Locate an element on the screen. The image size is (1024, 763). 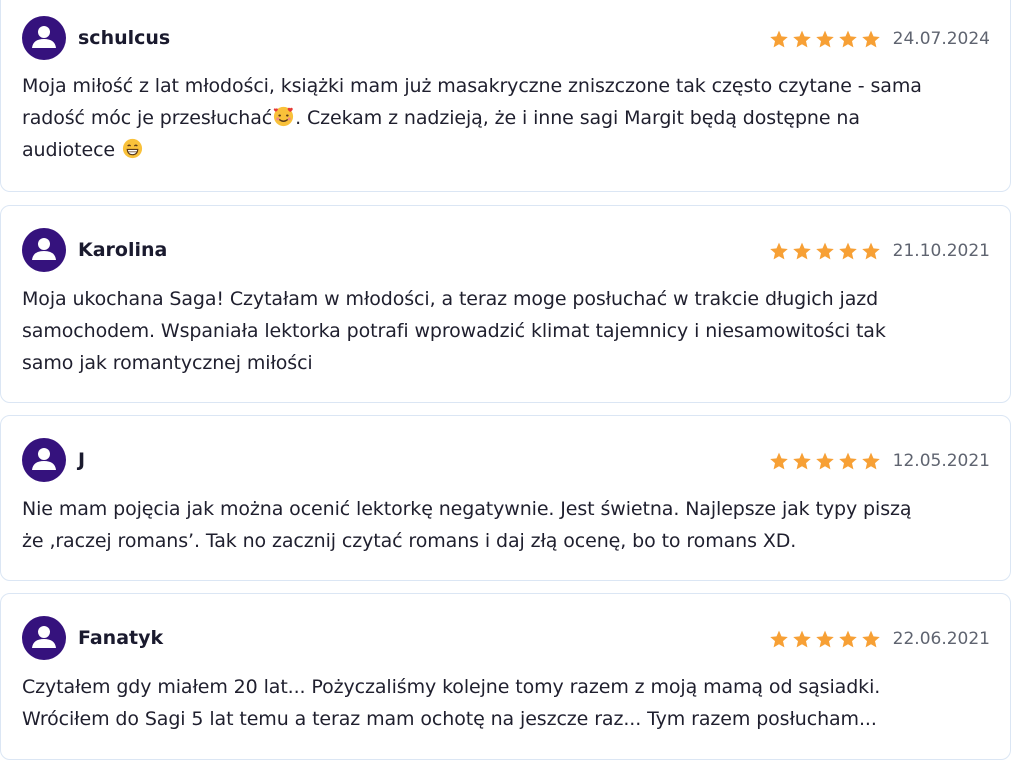
review-meta: 22.06.2021 is located at coordinates (879, 639).